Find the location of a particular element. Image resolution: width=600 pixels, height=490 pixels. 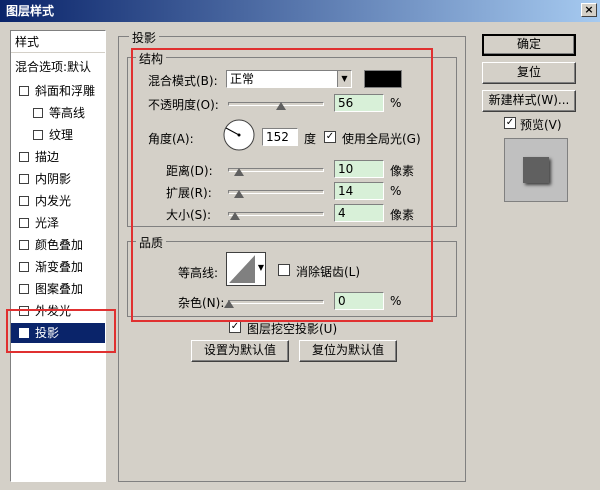

title-bar: 图层样式 × is located at coordinates (300, 11).